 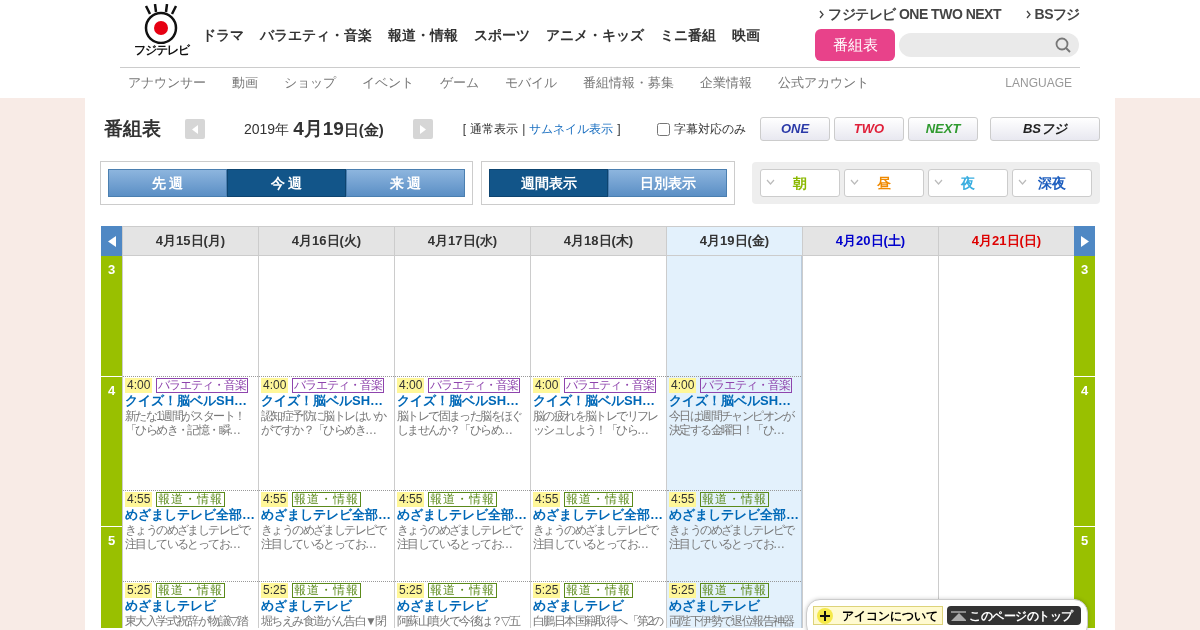 What do you see at coordinates (878, 615) in the screenshot?
I see `icon-help-button: アイコンについて` at bounding box center [878, 615].